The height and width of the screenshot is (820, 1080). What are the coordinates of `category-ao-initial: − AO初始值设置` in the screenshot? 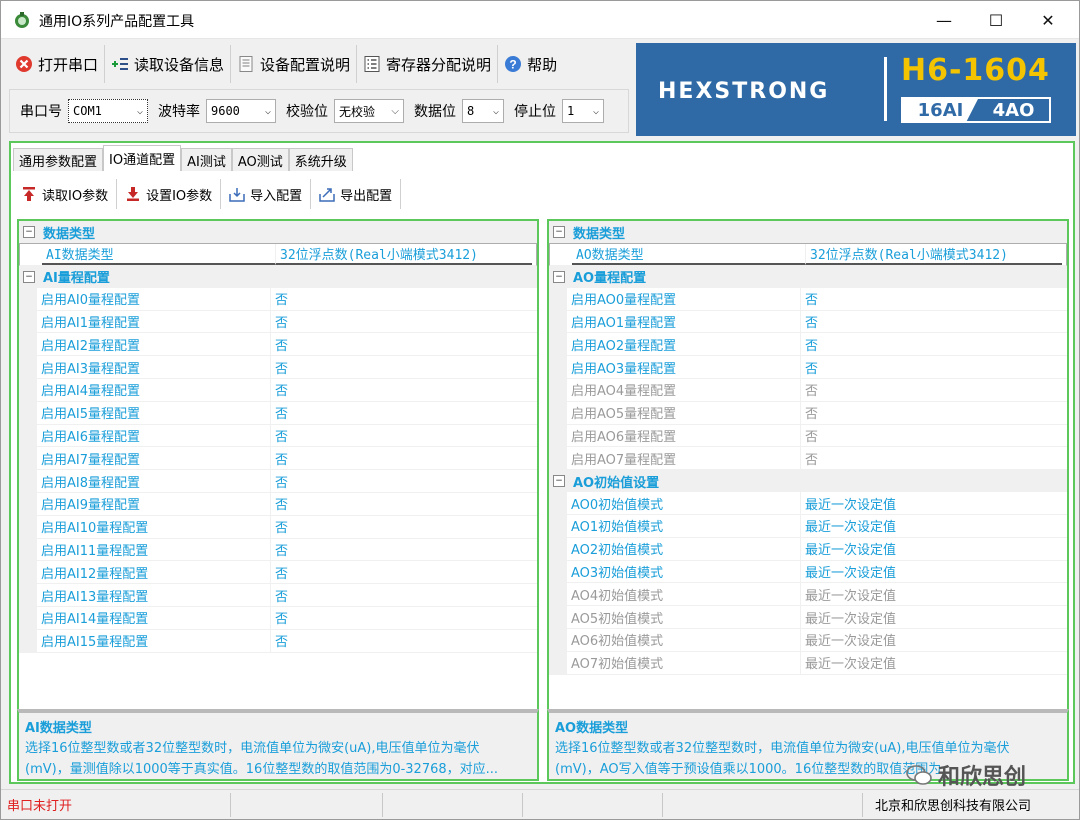 It's located at (808, 481).